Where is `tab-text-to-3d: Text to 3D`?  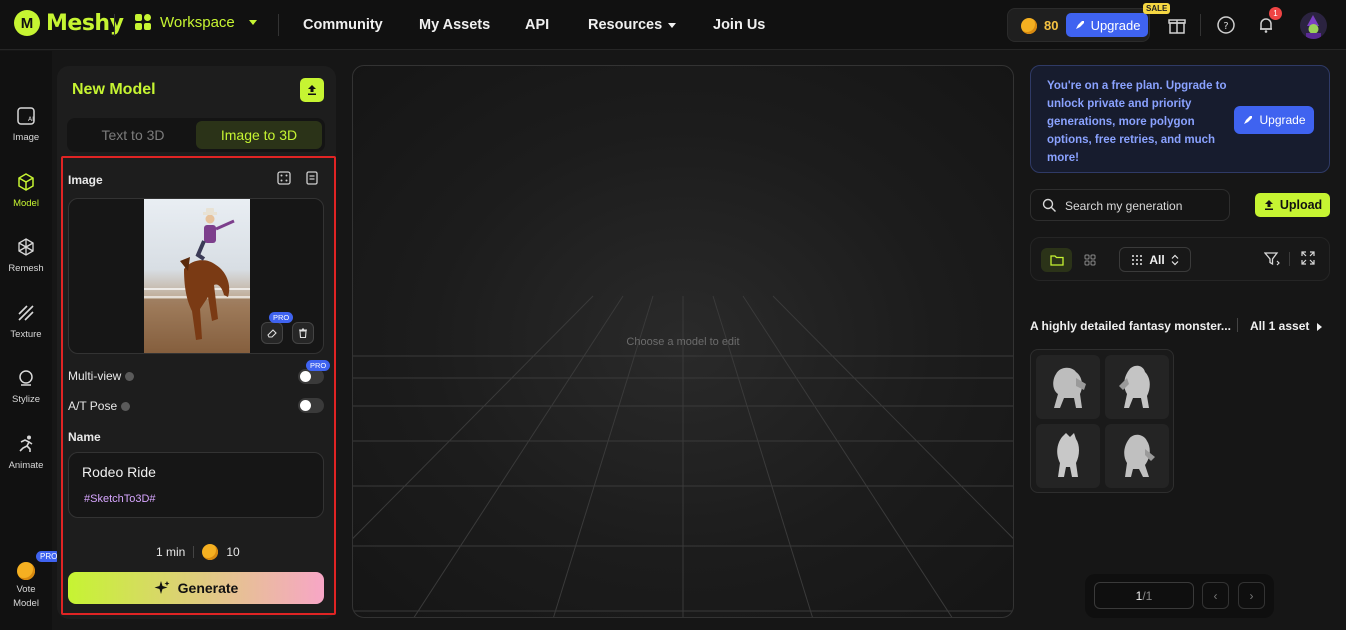
tab-text-to-3d: Text to 3D is located at coordinates (133, 135).